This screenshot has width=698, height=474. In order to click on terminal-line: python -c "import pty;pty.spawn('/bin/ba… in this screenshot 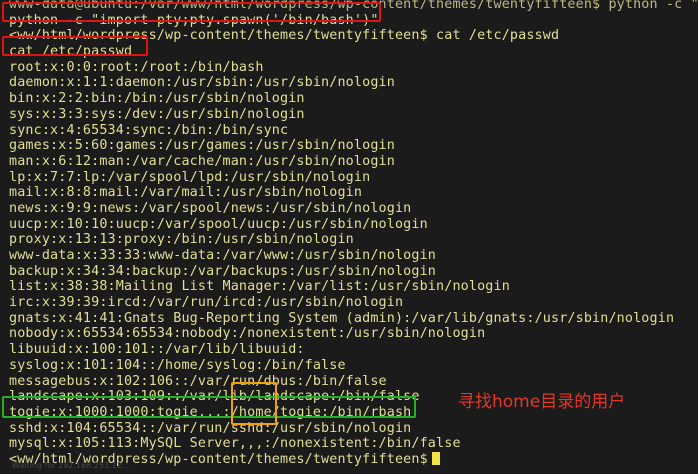, I will do `click(194, 20)`.